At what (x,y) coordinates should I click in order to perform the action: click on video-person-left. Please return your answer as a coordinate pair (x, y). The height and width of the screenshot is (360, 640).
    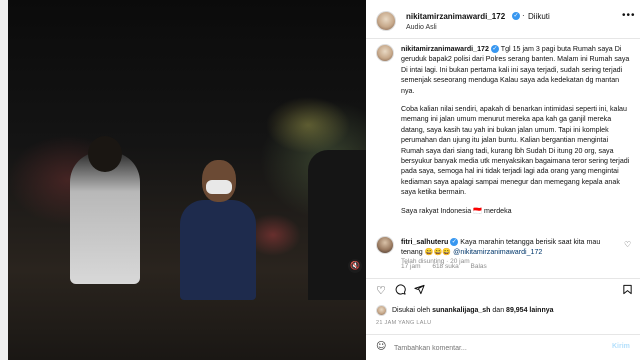
    Looking at the image, I should click on (105, 210).